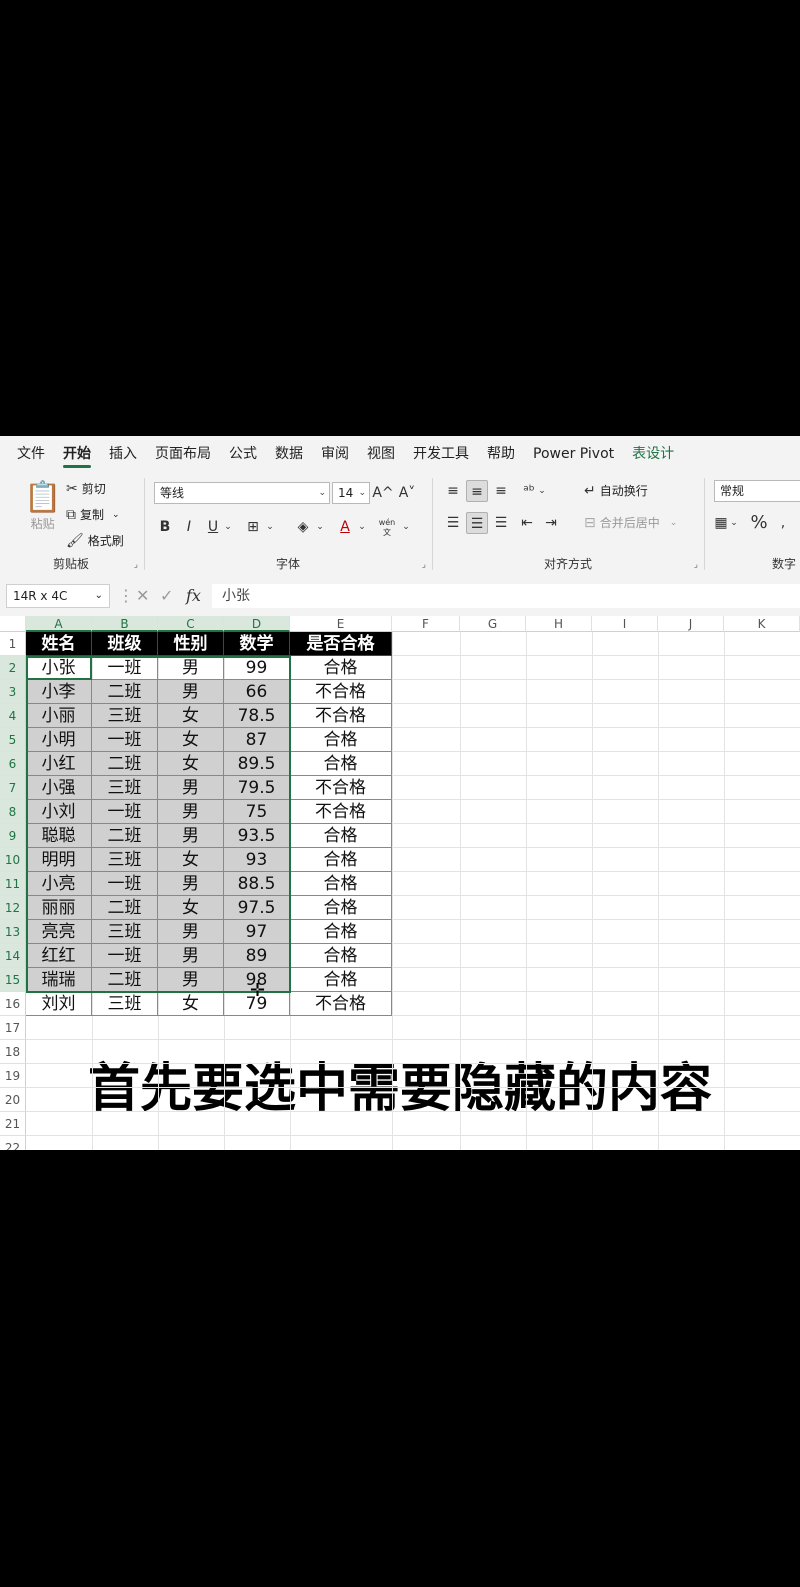 The image size is (800, 1587). I want to click on row-header: 12, so click(13, 908).